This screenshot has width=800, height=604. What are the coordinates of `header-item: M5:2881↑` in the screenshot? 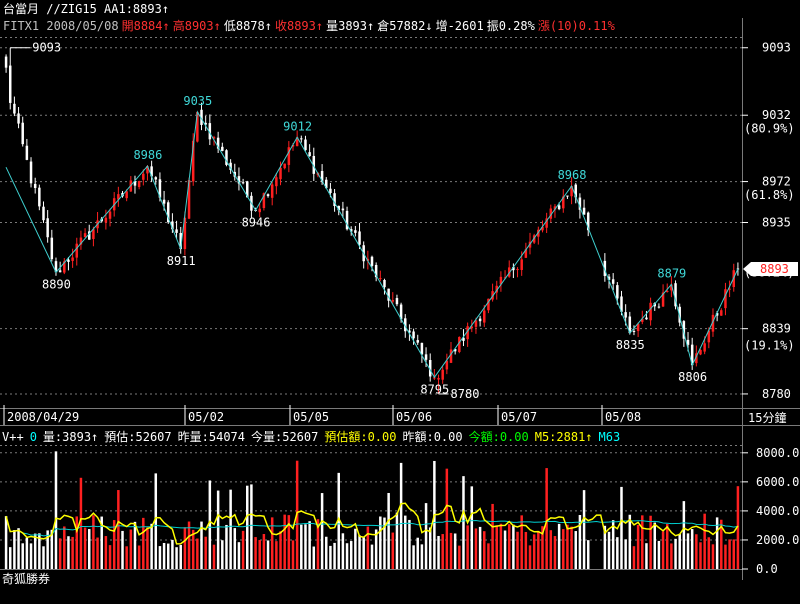 It's located at (564, 437).